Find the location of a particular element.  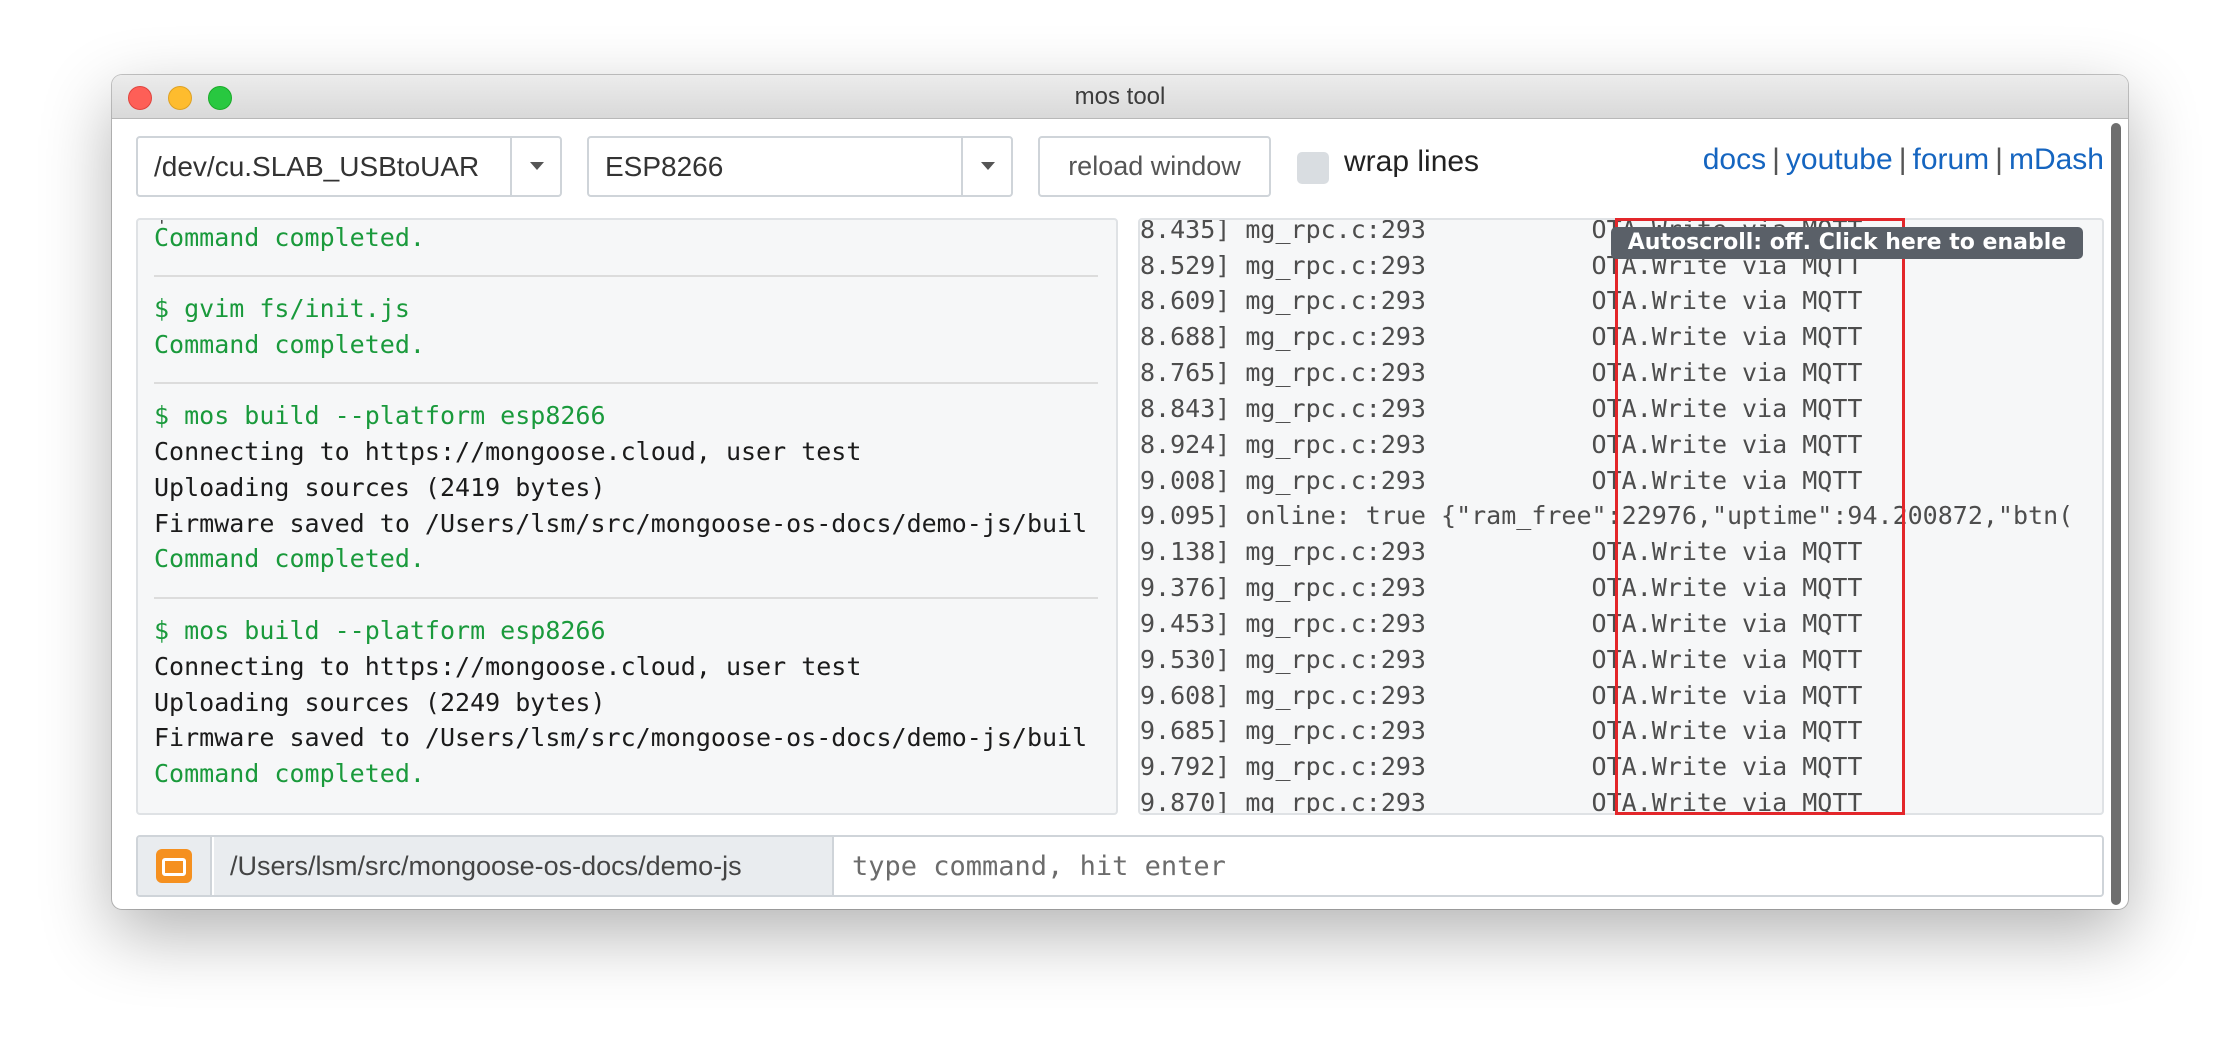

title-bar: mos tool is located at coordinates (1120, 97).